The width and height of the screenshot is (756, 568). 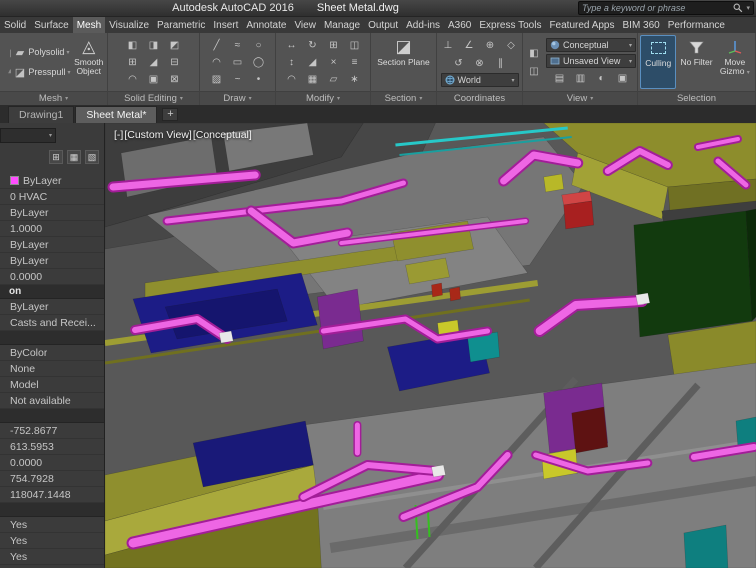 I want to click on ribbon-tab-manage: Manage, so click(x=342, y=25).